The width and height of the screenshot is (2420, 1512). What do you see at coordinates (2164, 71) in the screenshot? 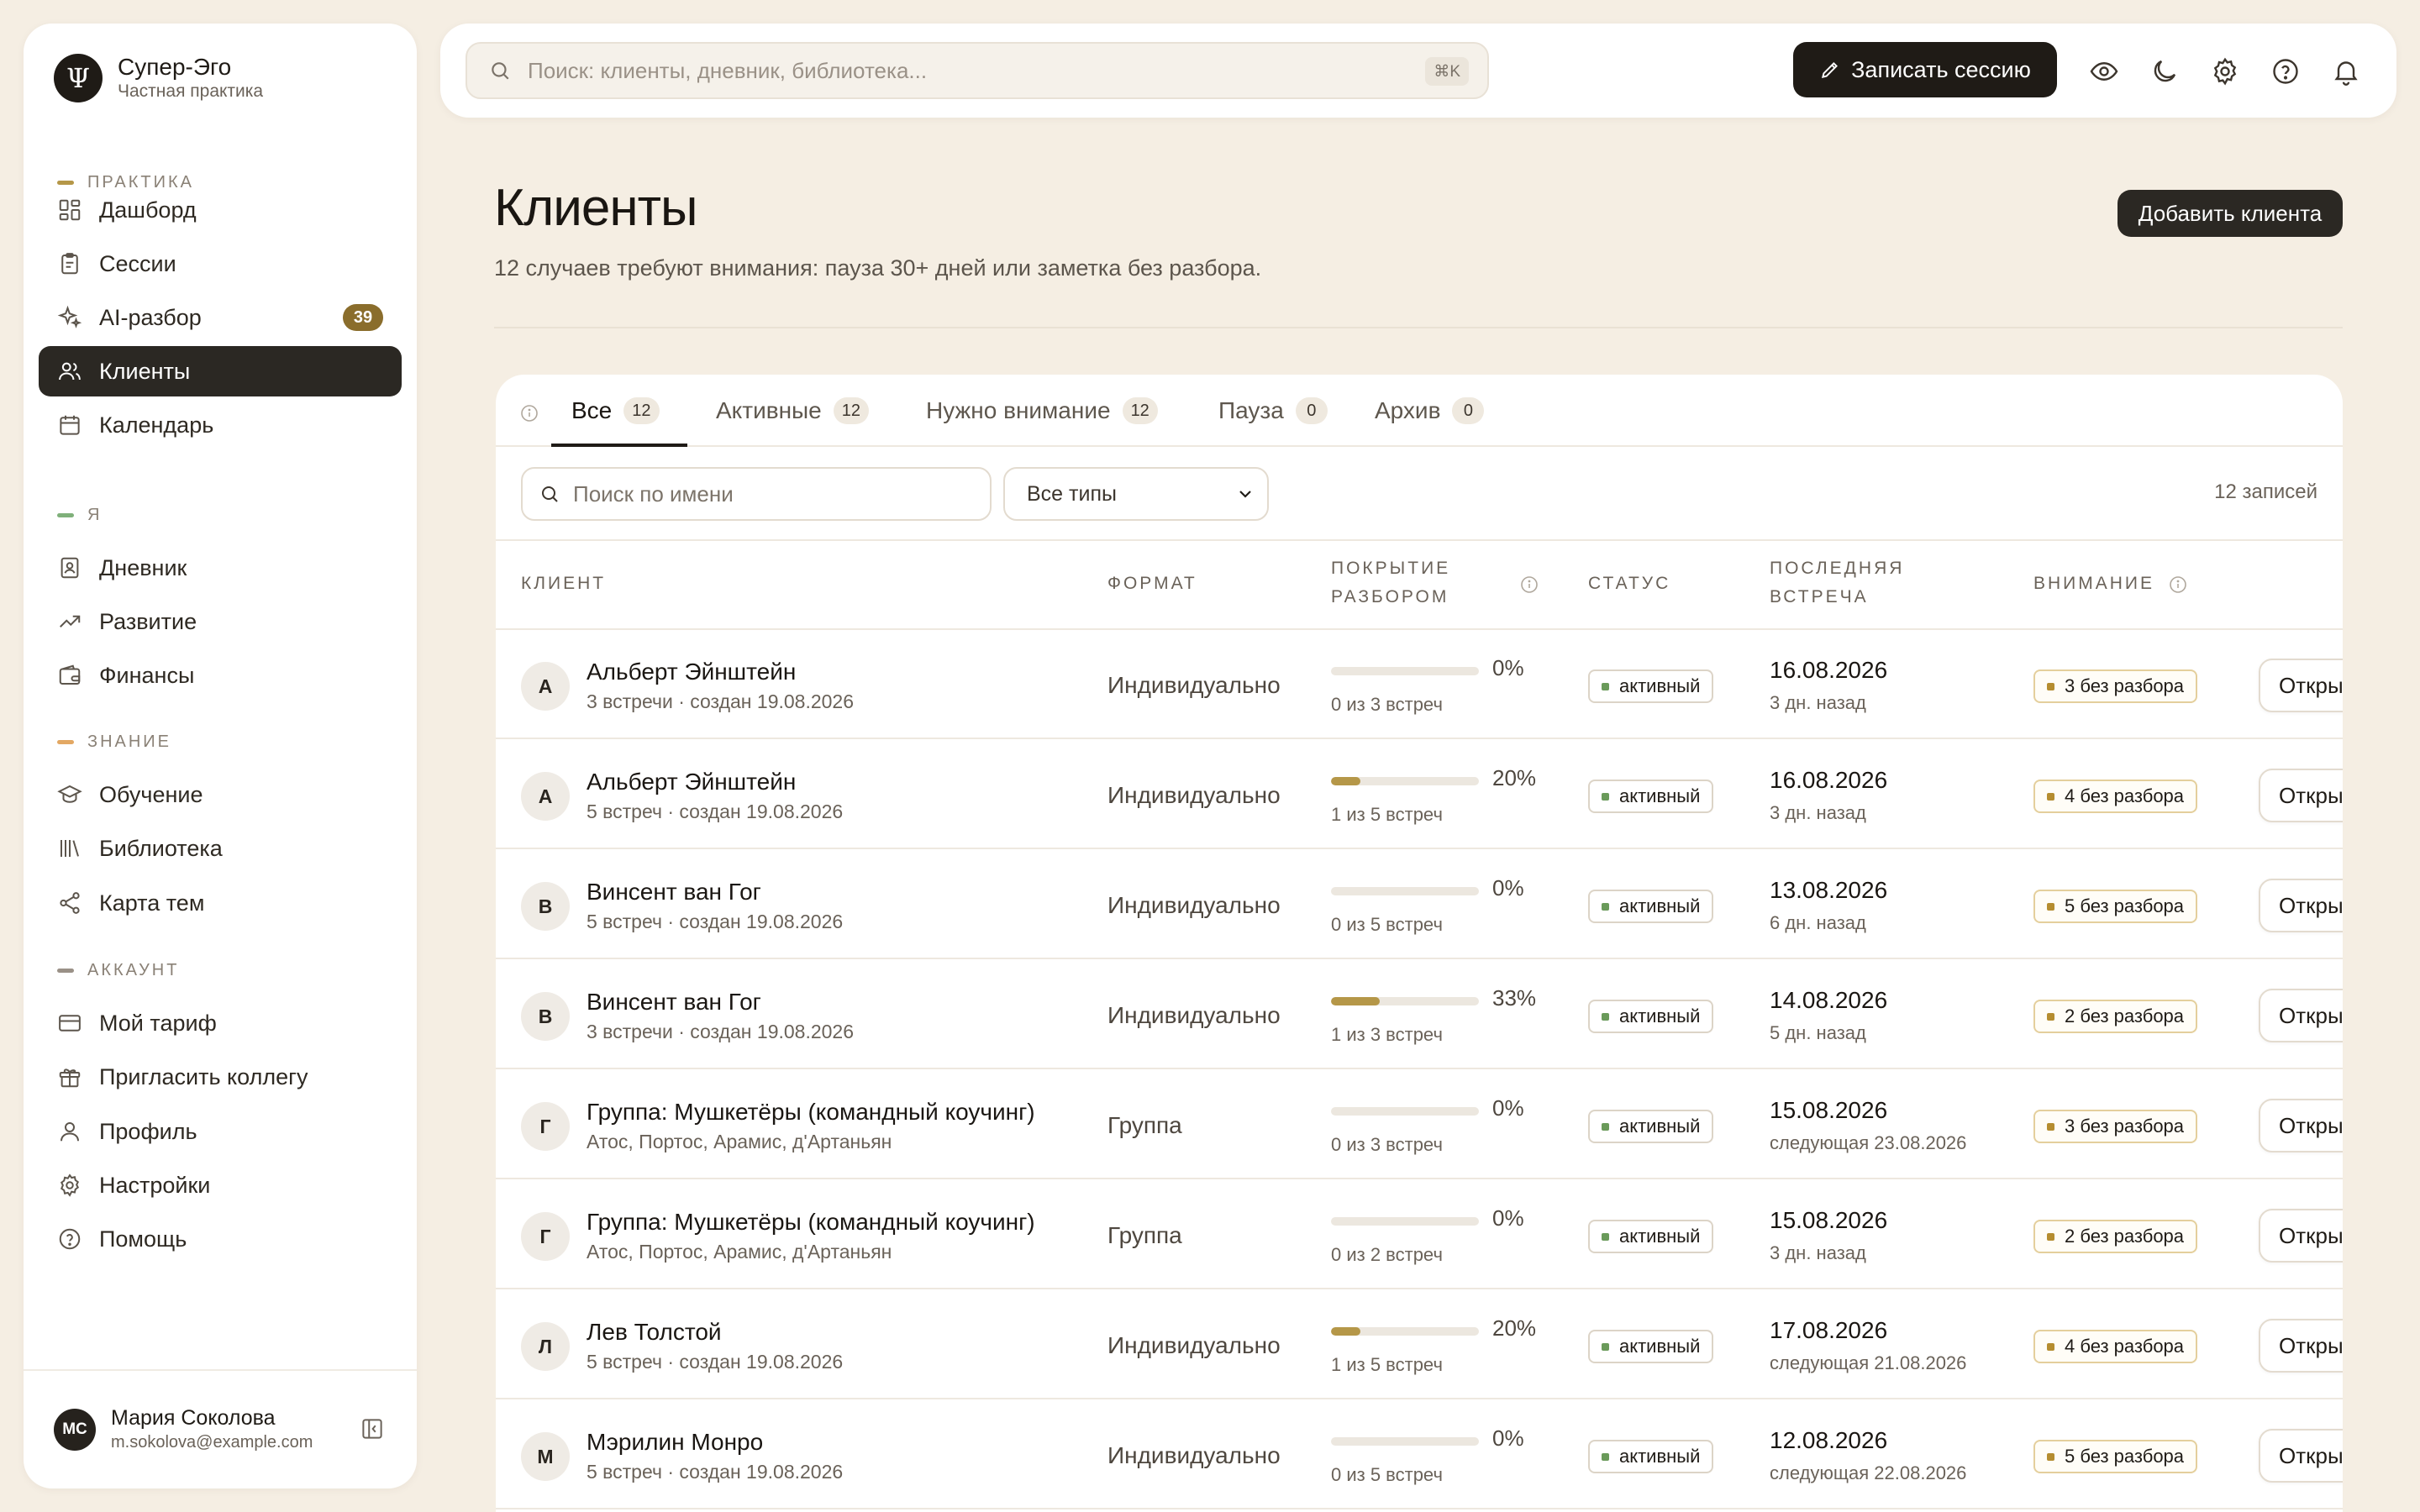
I see `moon-icon` at bounding box center [2164, 71].